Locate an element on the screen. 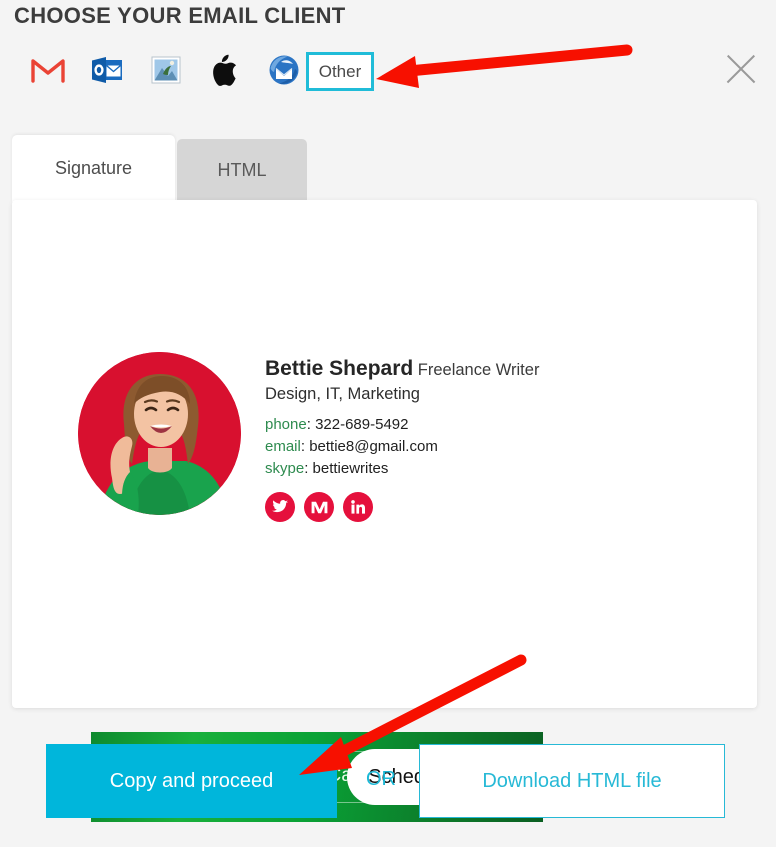  social-links is located at coordinates (402, 507).